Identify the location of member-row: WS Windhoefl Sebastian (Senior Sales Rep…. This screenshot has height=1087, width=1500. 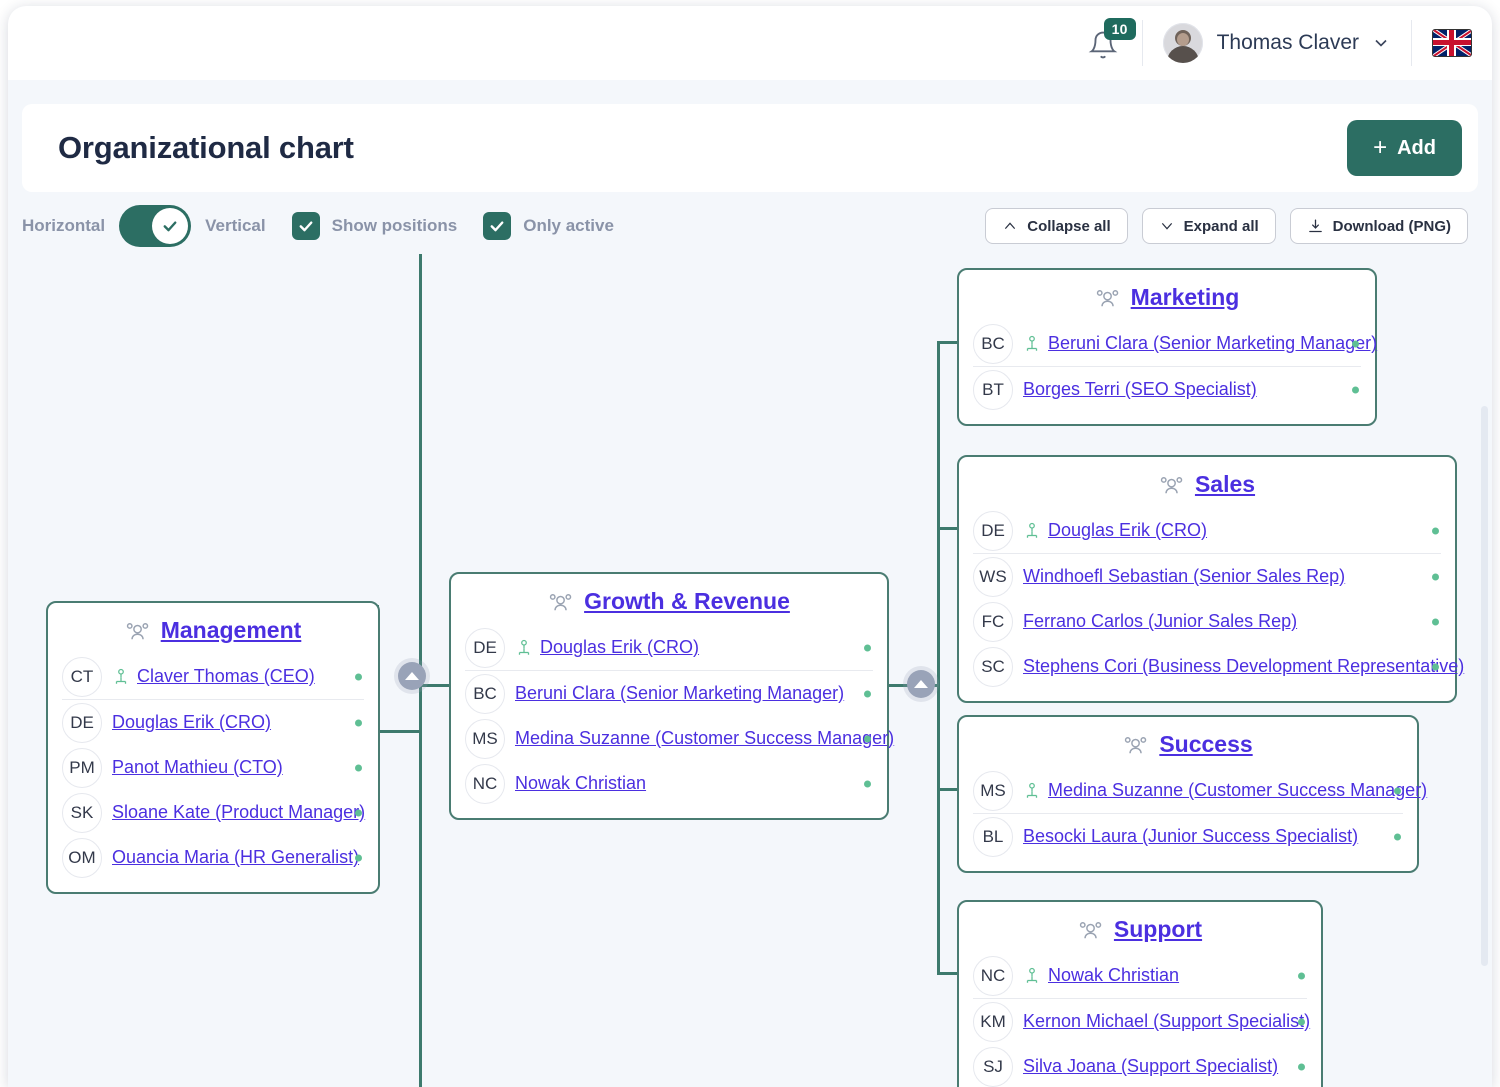
(1207, 576).